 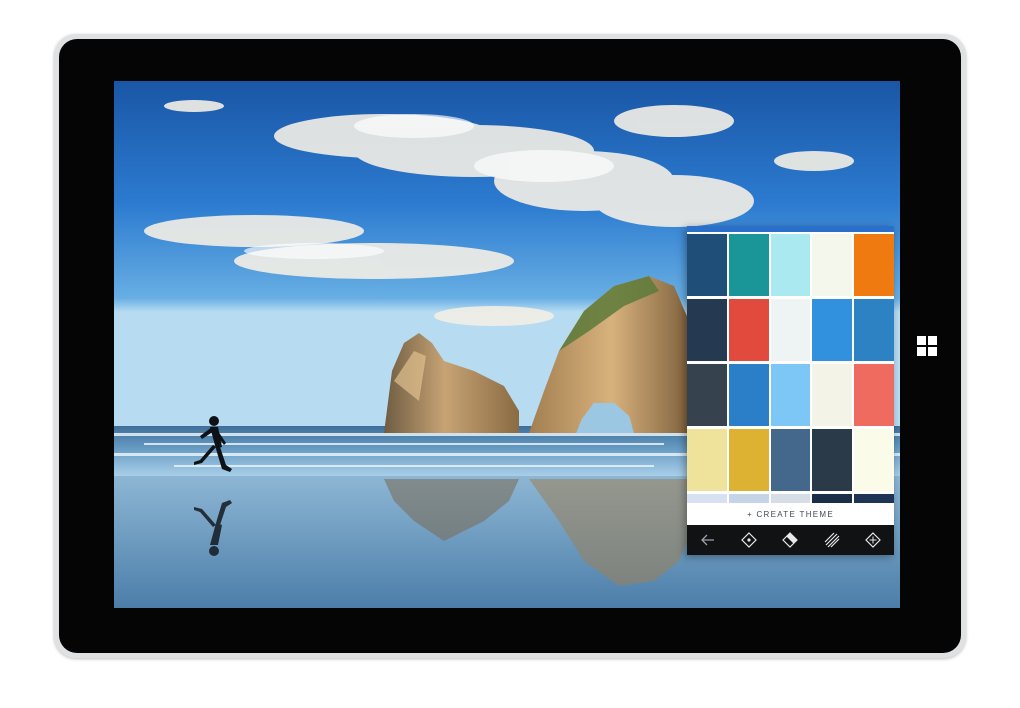 I want to click on shapes-icon, so click(x=873, y=540).